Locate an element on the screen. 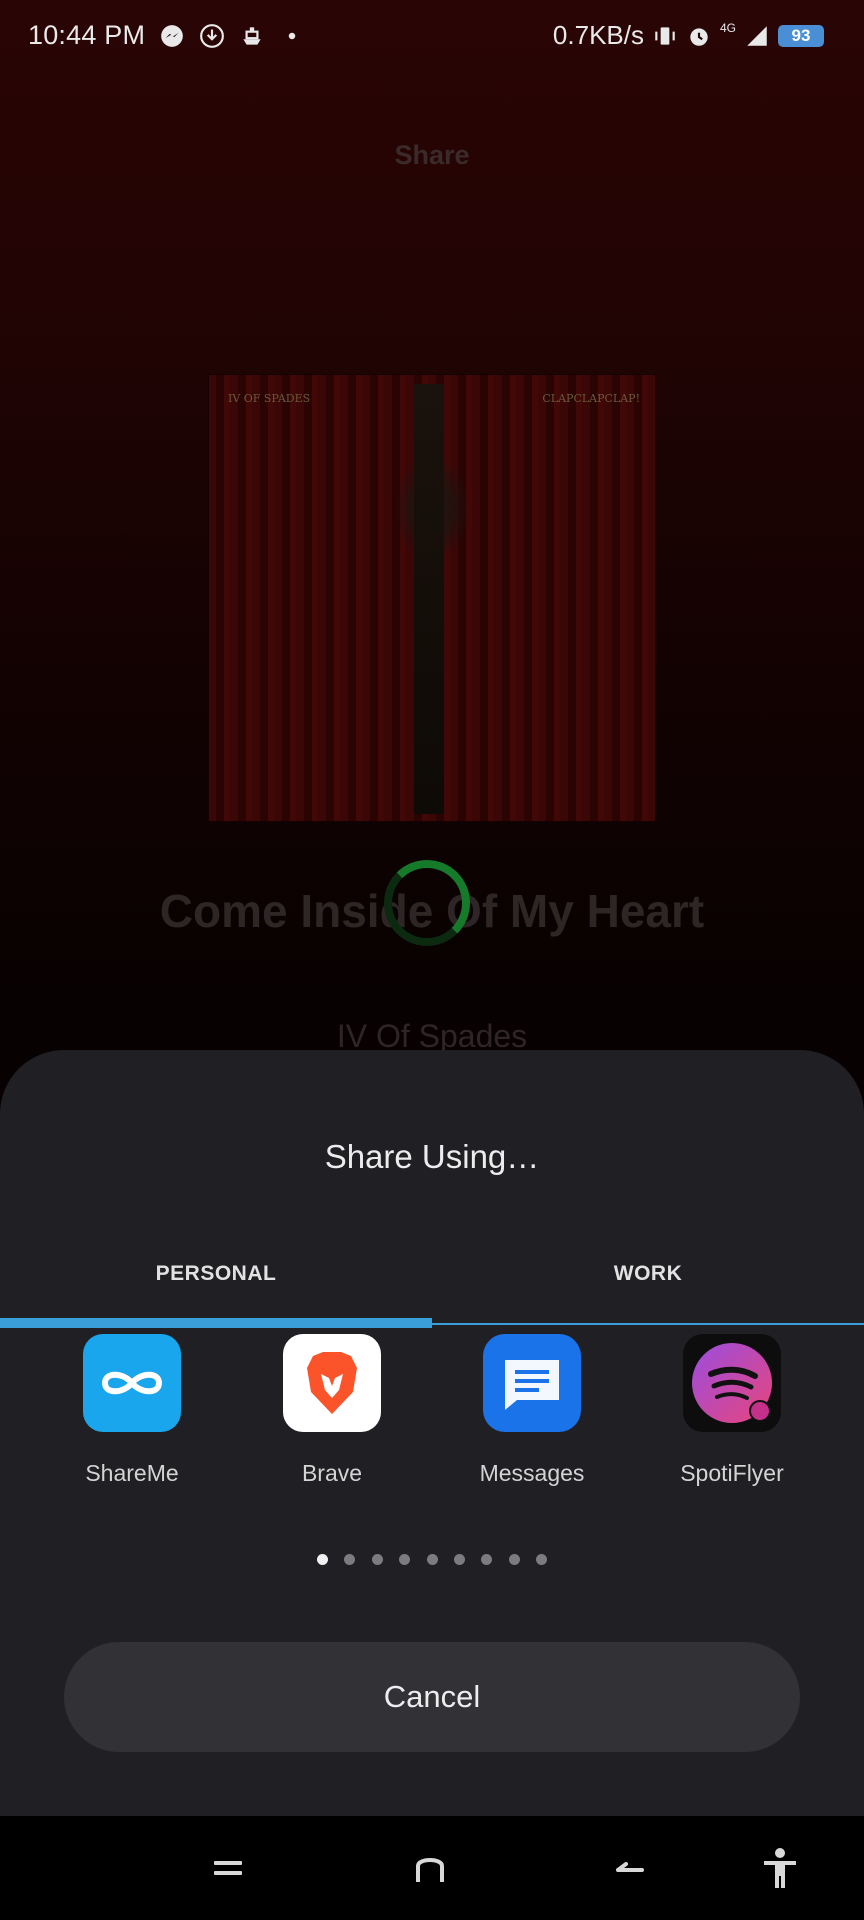 Image resolution: width=864 pixels, height=1920 pixels. page-title: Share is located at coordinates (432, 155).